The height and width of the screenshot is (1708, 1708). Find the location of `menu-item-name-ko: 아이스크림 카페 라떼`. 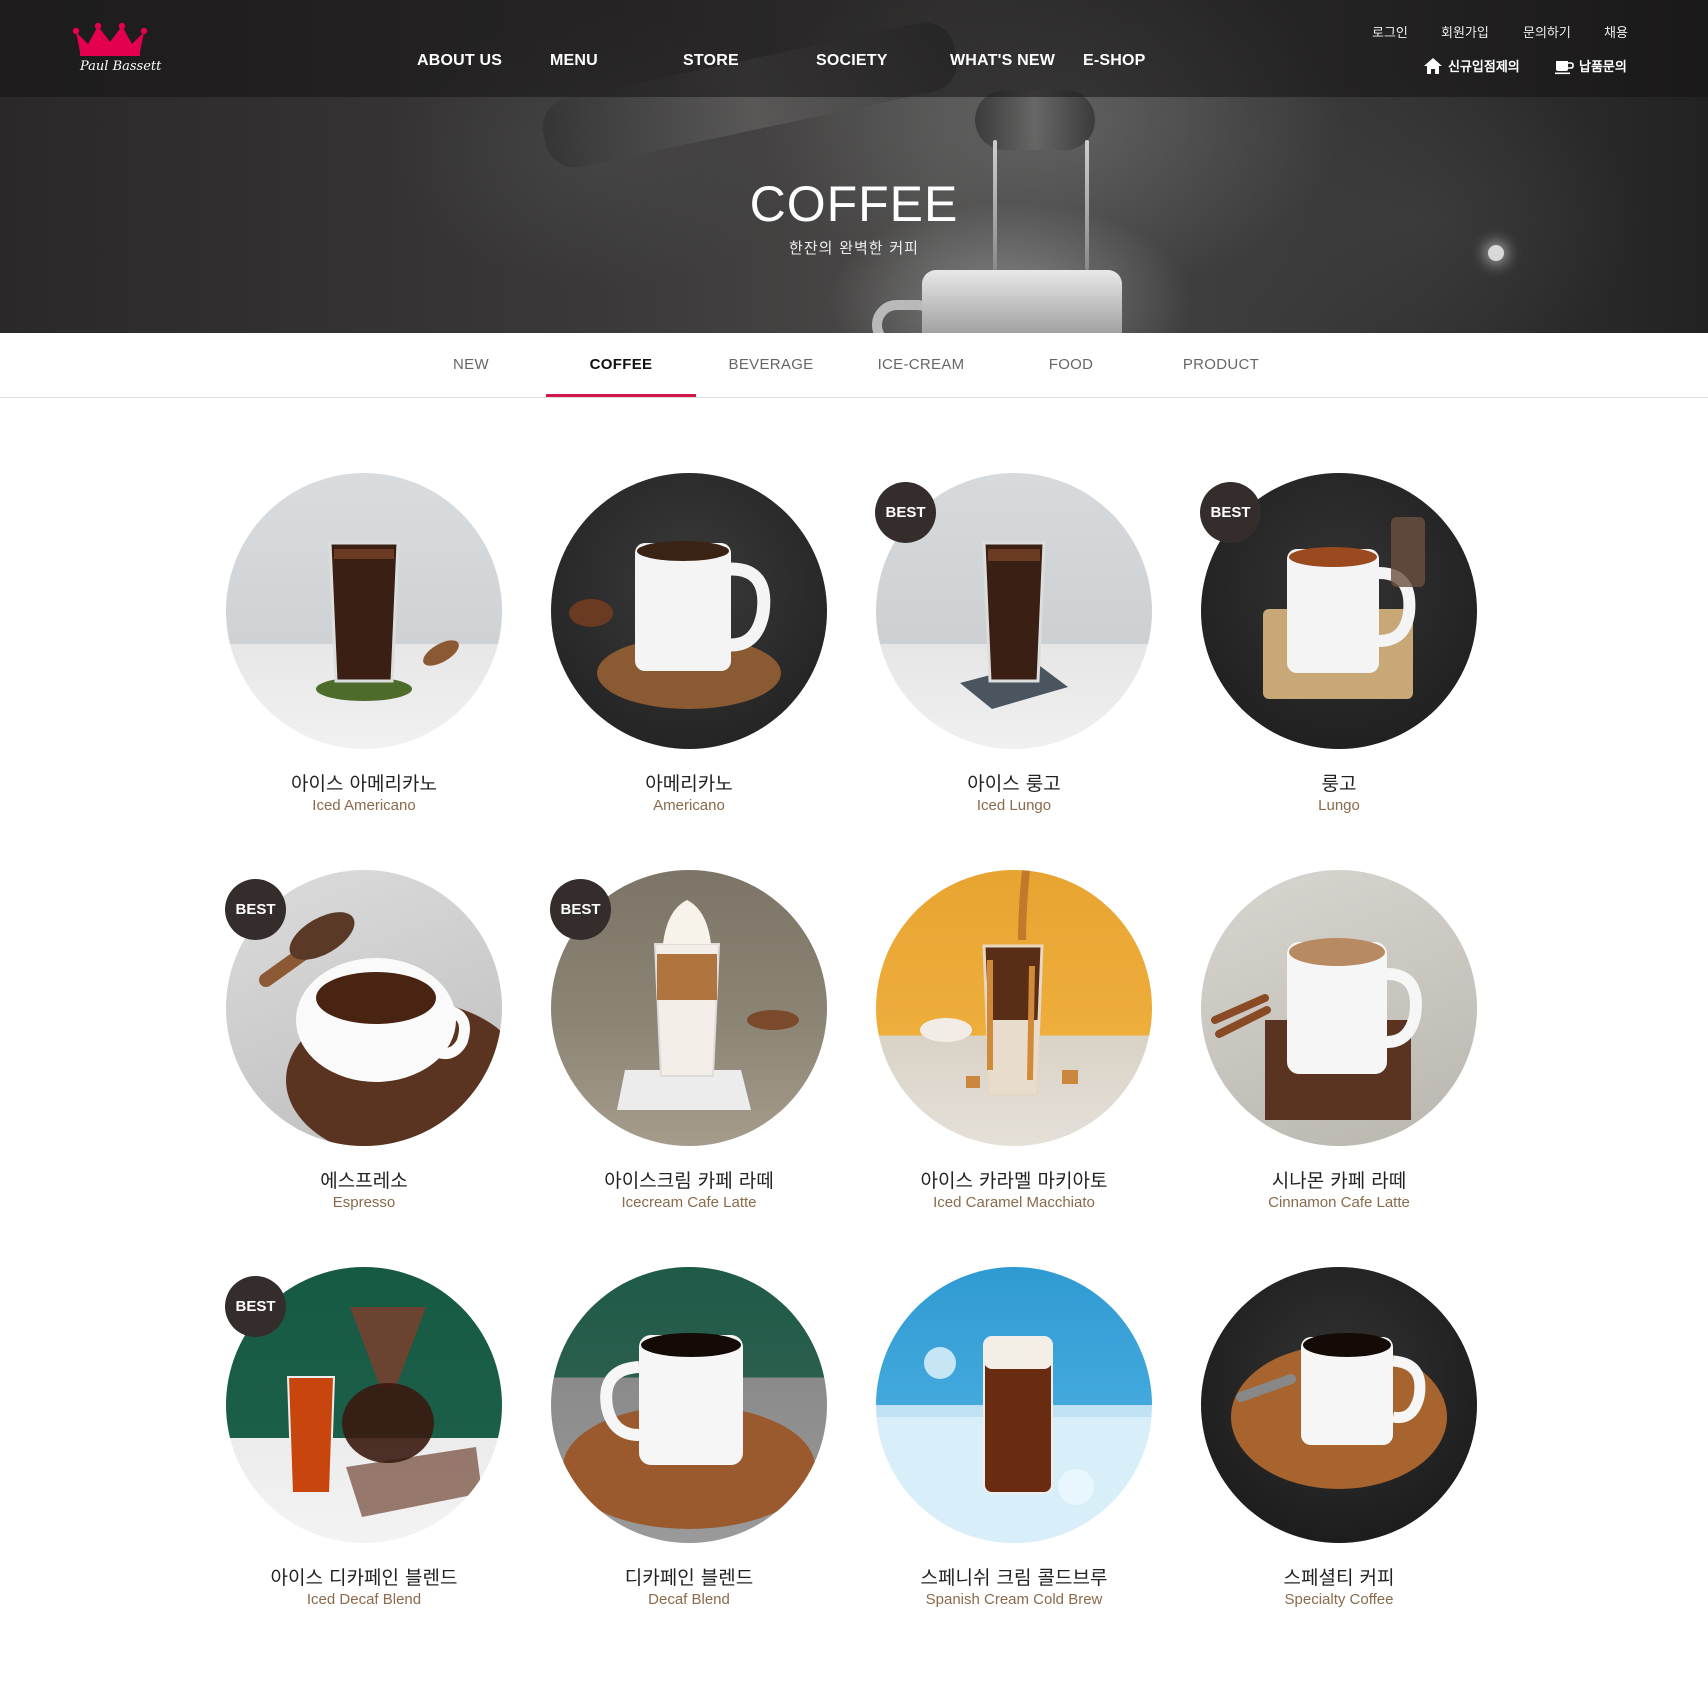

menu-item-name-ko: 아이스크림 카페 라떼 is located at coordinates (689, 1181).